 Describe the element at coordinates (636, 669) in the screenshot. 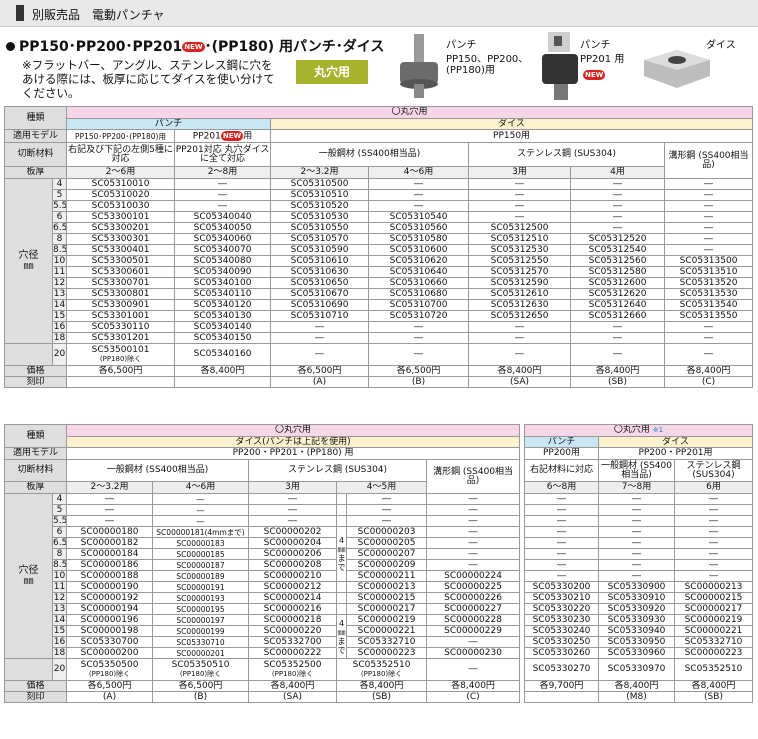

I see `t3-r20-1: SC05330970` at that location.